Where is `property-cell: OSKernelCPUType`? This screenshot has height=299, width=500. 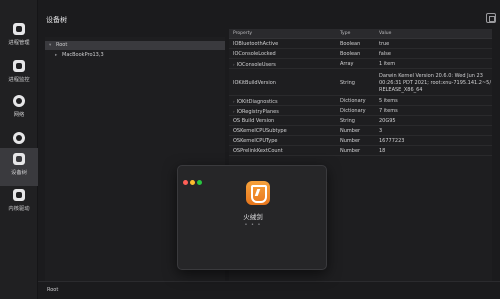 property-cell: OSKernelCPUType is located at coordinates (255, 141).